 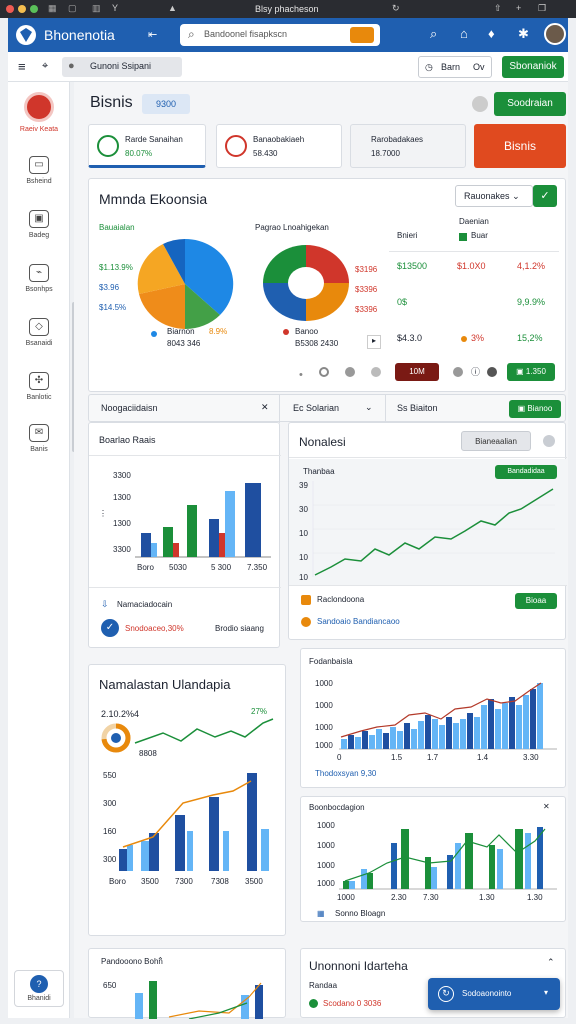 I want to click on reload-icon: ↻, so click(x=396, y=8).